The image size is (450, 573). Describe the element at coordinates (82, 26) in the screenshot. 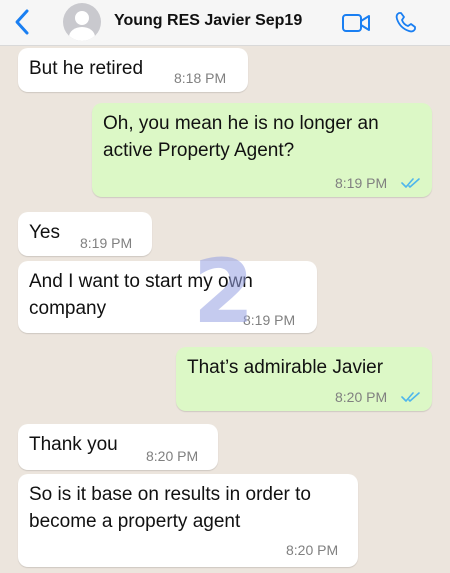

I see `person-icon` at that location.